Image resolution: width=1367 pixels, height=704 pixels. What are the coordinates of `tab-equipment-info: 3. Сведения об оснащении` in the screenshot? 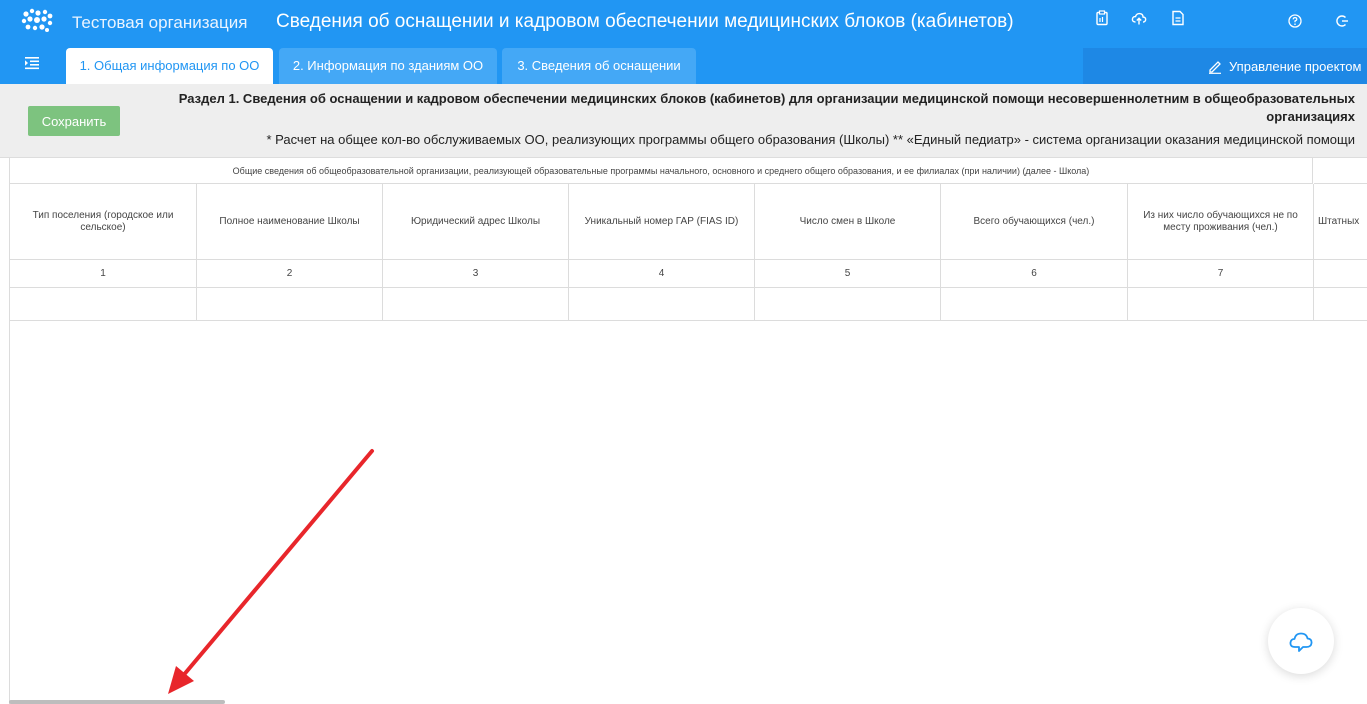 It's located at (599, 66).